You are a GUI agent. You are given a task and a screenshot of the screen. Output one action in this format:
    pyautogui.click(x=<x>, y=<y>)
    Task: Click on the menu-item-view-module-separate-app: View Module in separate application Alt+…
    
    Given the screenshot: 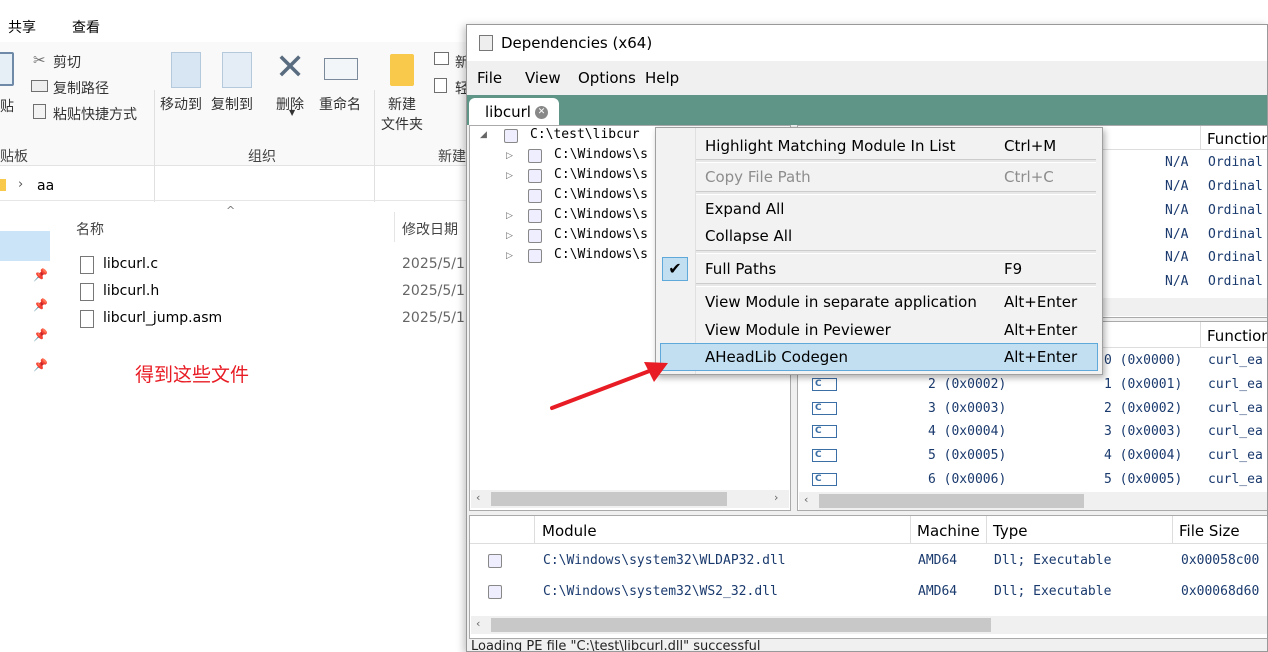 What is the action you would take?
    pyautogui.click(x=879, y=302)
    